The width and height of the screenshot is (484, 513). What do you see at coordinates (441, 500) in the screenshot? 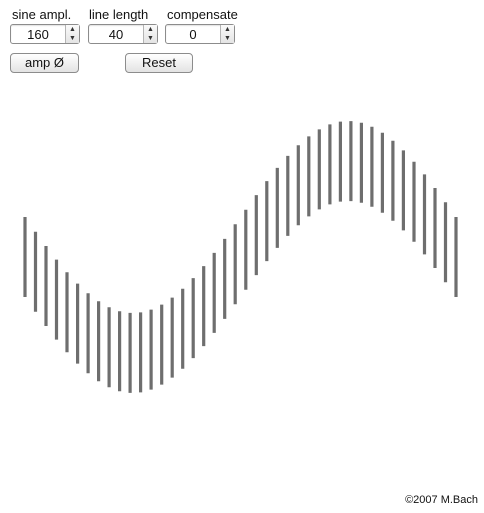
I see `copyright-text: ©2007 M.Bach` at bounding box center [441, 500].